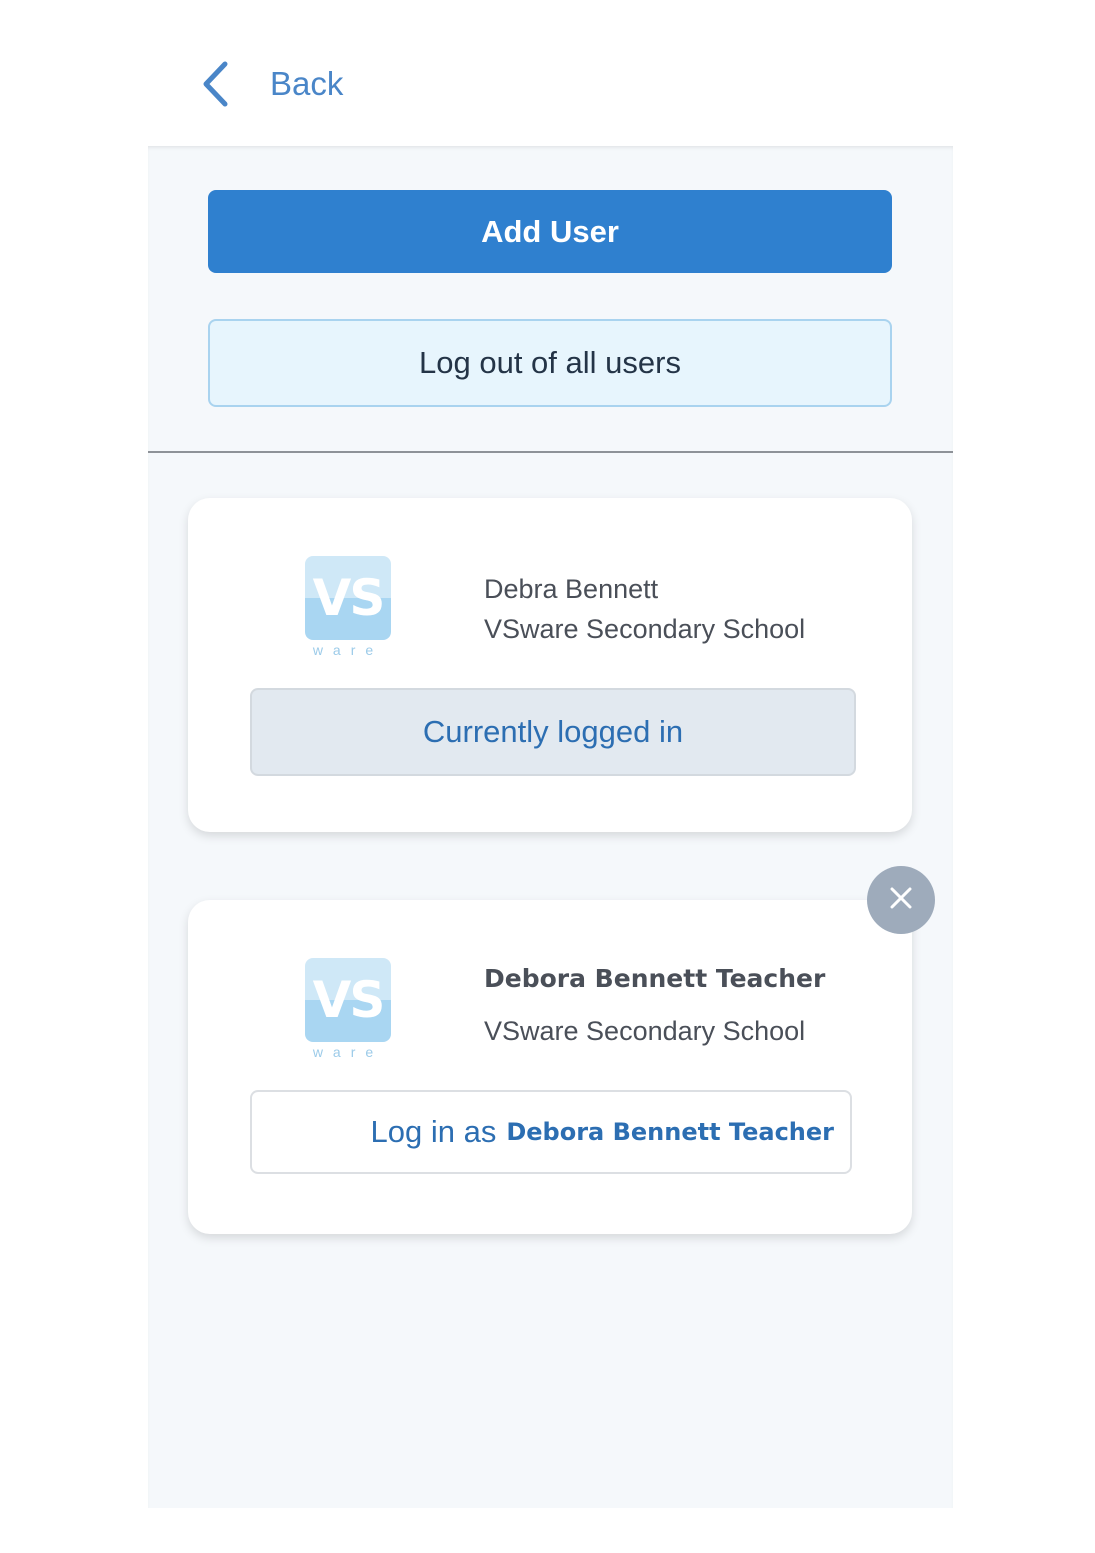 This screenshot has width=1095, height=1553. Describe the element at coordinates (670, 1132) in the screenshot. I see `login-as-user-name: Debora Bennett Teacher` at that location.